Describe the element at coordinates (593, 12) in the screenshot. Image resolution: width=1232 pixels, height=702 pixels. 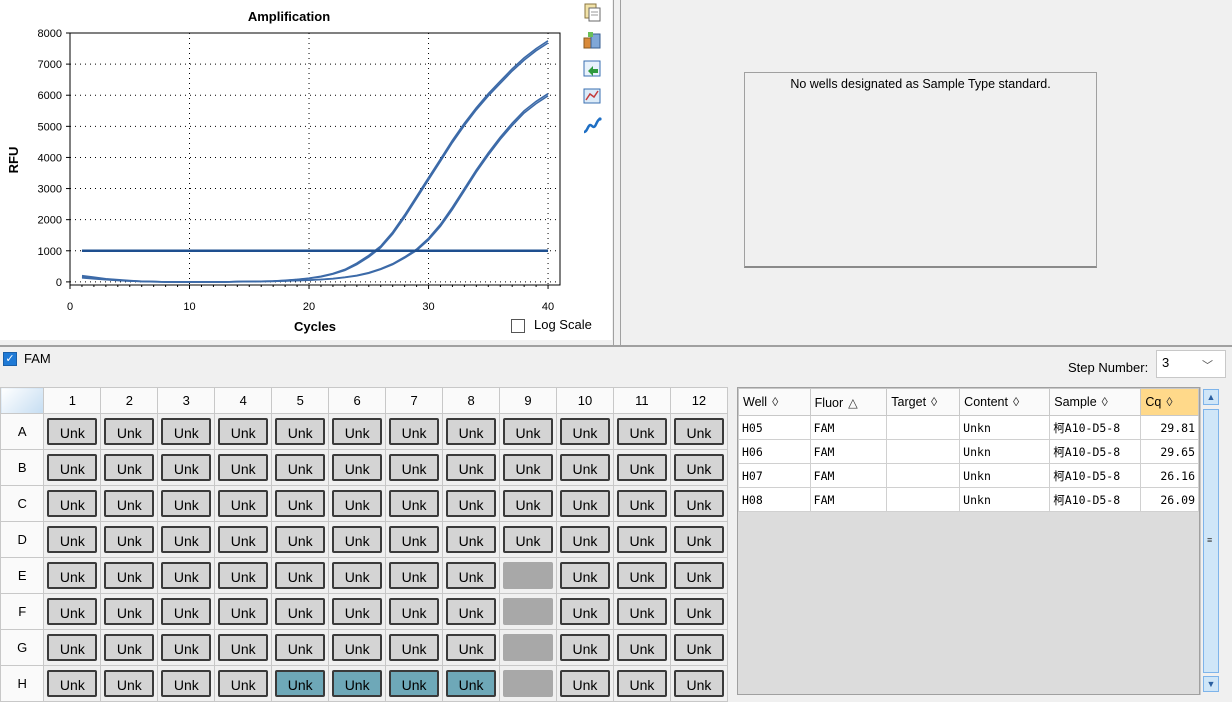
I see `copy-icon` at that location.